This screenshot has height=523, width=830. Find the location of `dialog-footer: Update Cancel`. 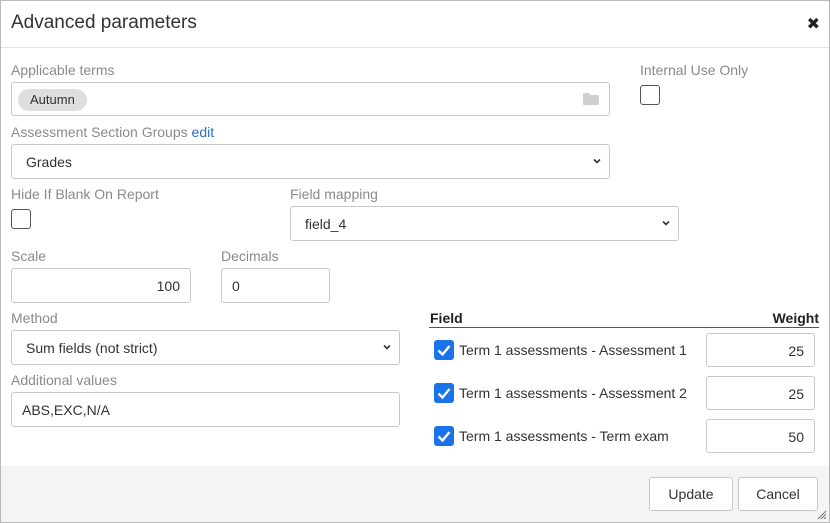

dialog-footer: Update Cancel is located at coordinates (415, 494).